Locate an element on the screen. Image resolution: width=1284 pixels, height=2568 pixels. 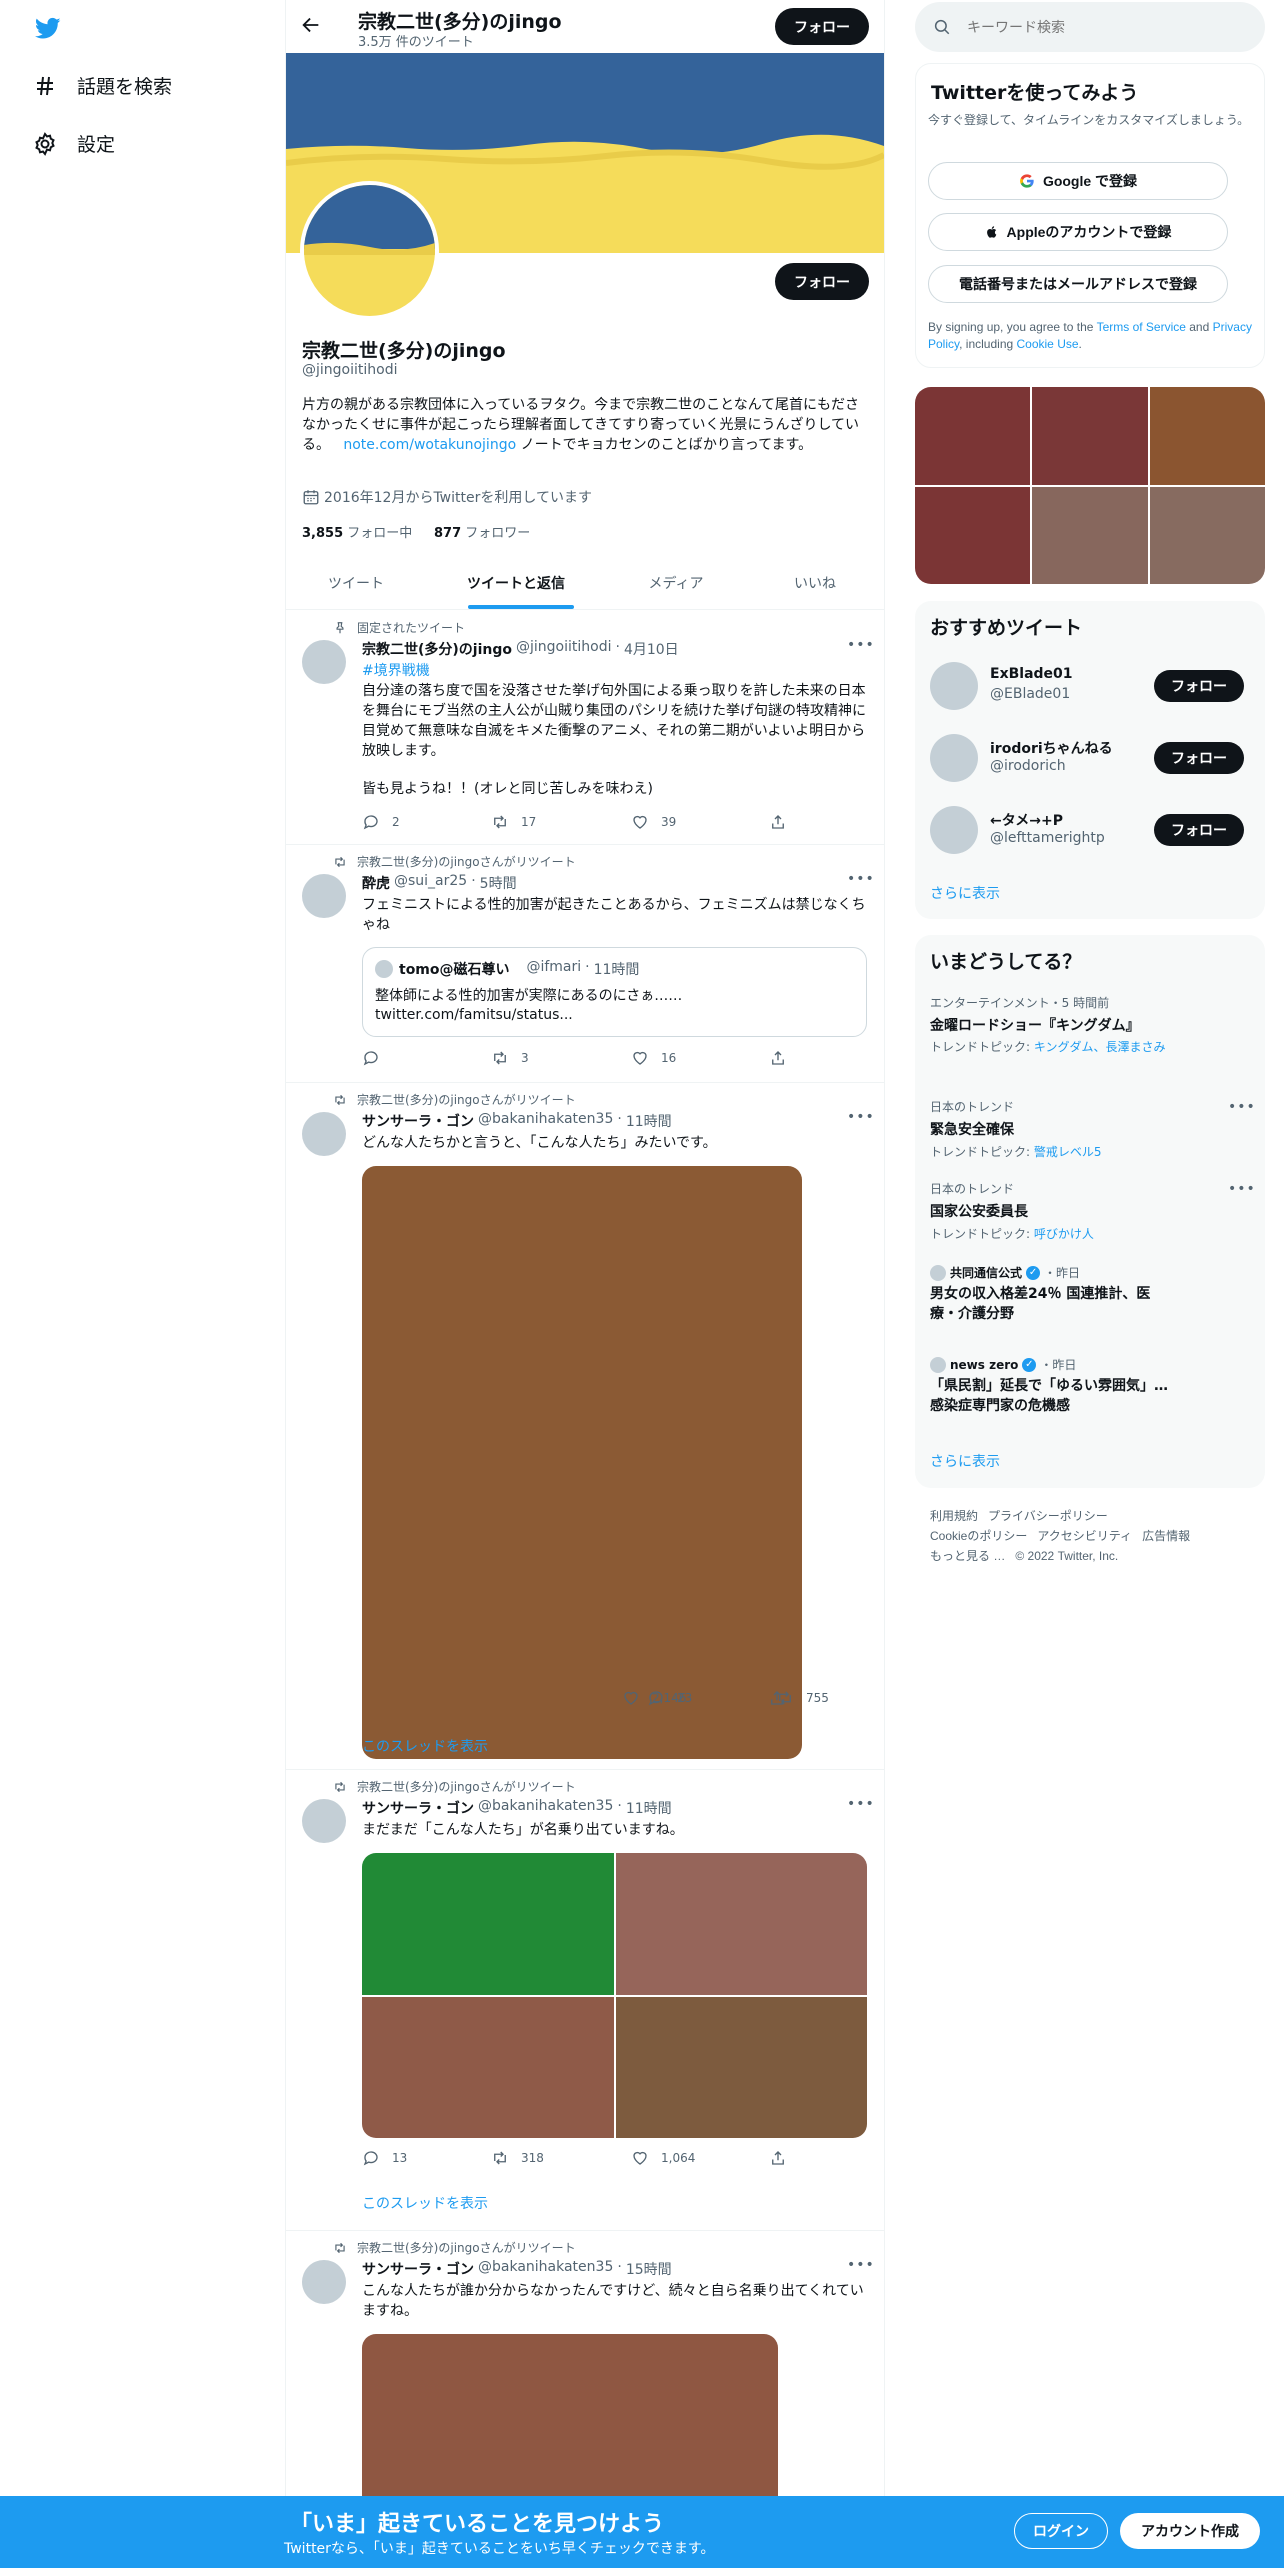
trend-sub-links: 呼びかけ人 is located at coordinates (1064, 1234).